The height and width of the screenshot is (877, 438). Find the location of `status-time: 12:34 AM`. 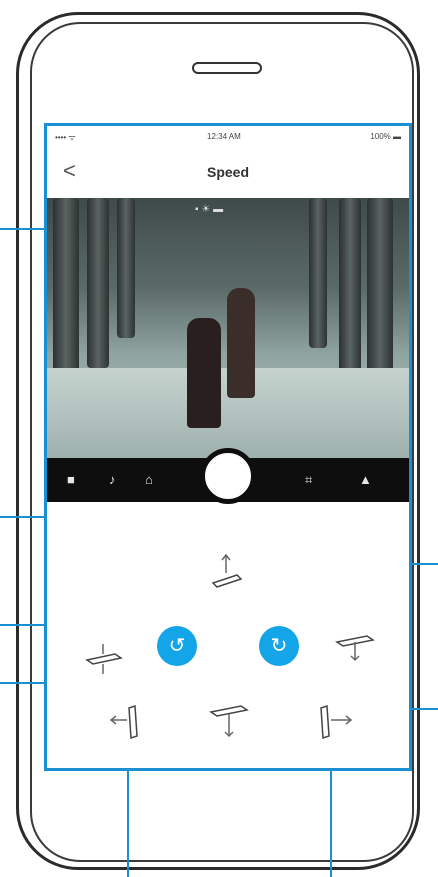

status-time: 12:34 AM is located at coordinates (224, 136).